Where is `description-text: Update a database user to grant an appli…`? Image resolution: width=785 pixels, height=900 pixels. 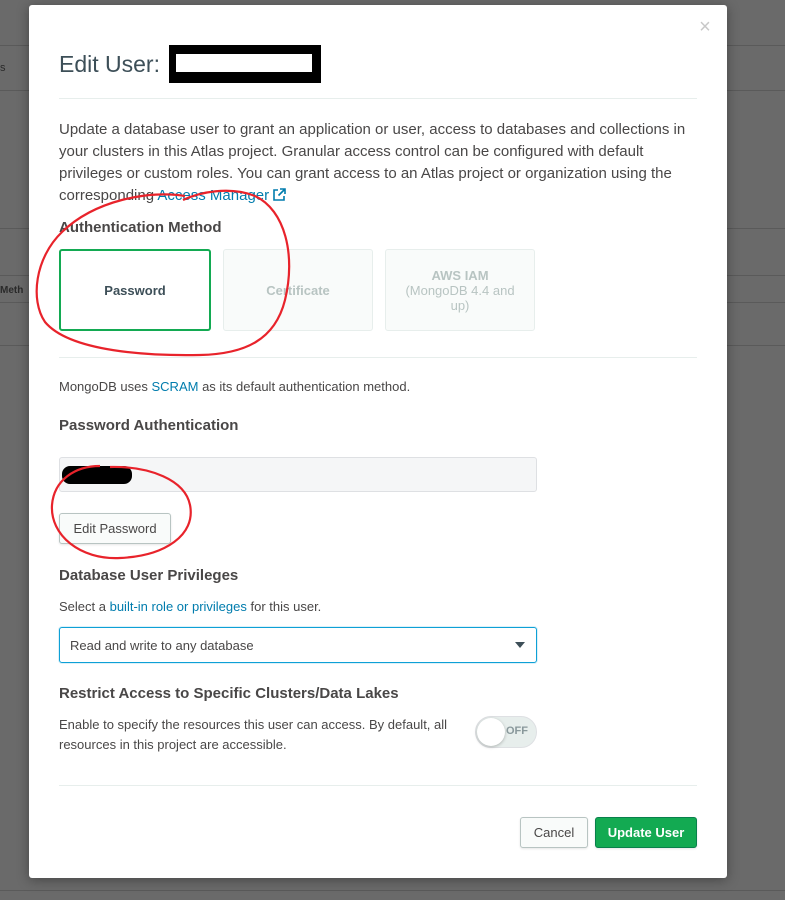
description-text: Update a database user to grant an appli… is located at coordinates (372, 162).